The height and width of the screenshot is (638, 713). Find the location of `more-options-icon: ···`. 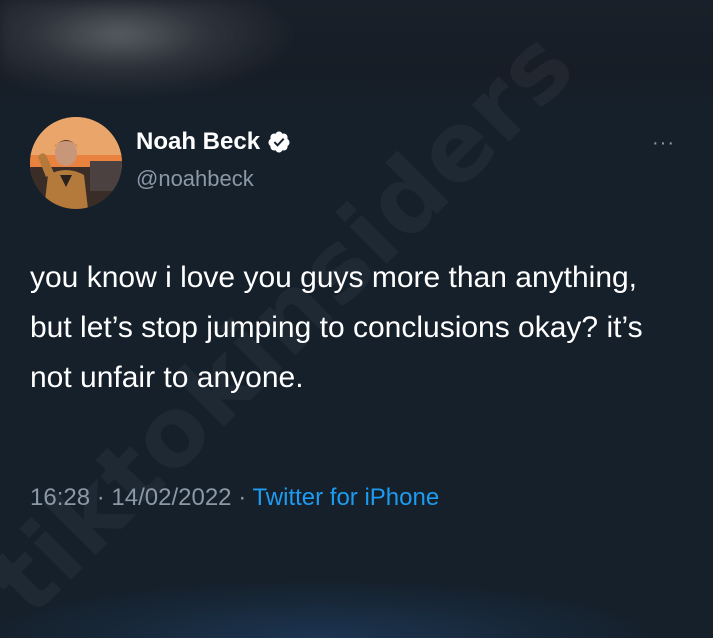

more-options-icon: ··· is located at coordinates (663, 143).